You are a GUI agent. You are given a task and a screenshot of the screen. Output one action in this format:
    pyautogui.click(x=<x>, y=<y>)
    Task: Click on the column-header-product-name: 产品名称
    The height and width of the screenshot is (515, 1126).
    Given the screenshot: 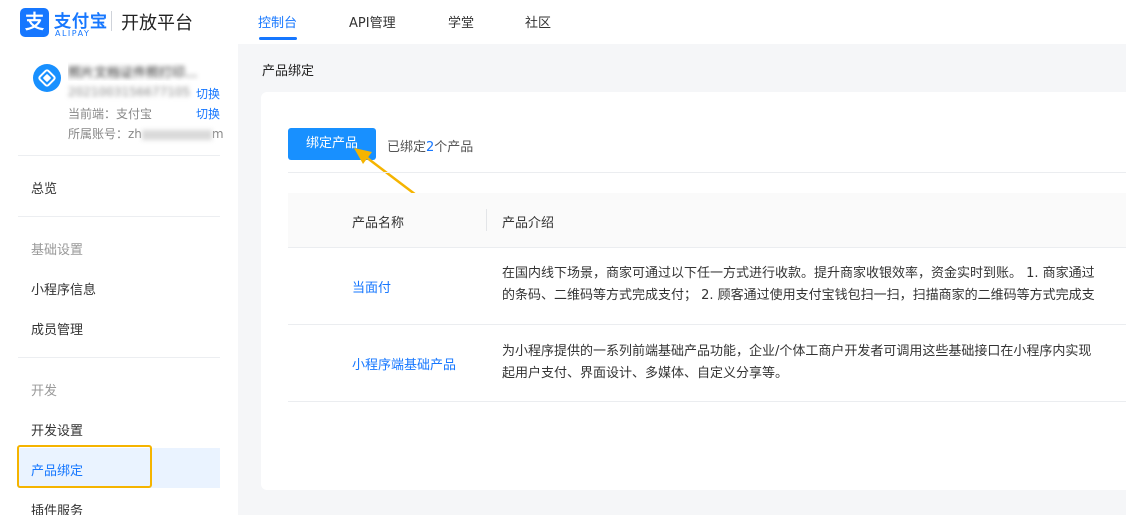 What is the action you would take?
    pyautogui.click(x=378, y=223)
    